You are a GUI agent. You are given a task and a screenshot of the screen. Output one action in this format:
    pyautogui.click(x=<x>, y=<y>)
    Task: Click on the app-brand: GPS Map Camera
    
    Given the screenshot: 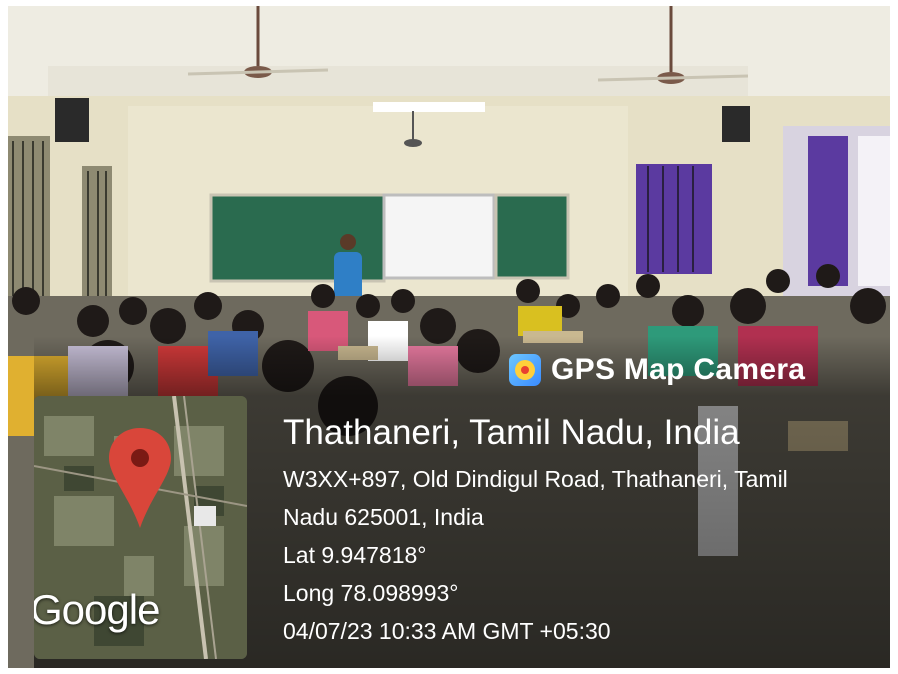 What is the action you would take?
    pyautogui.click(x=657, y=370)
    